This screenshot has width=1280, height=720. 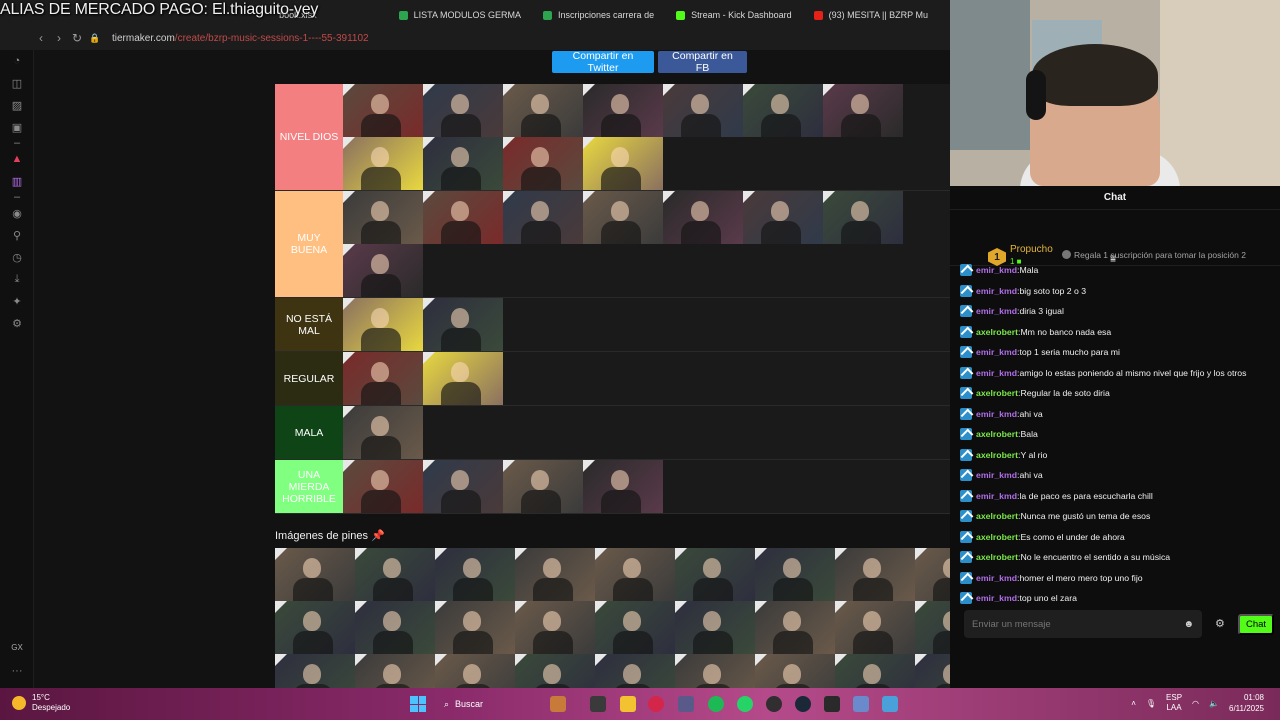 I want to click on tray-chevron-icon: ˄, so click(x=1133, y=703).